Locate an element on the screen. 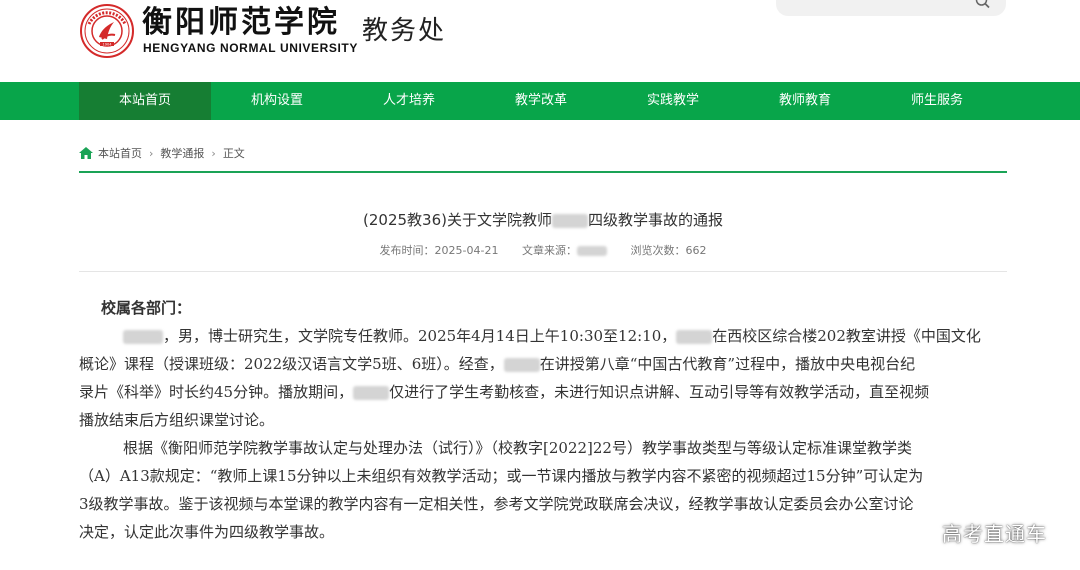 The height and width of the screenshot is (570, 1080). views-label: 浏览次数： is located at coordinates (658, 250).